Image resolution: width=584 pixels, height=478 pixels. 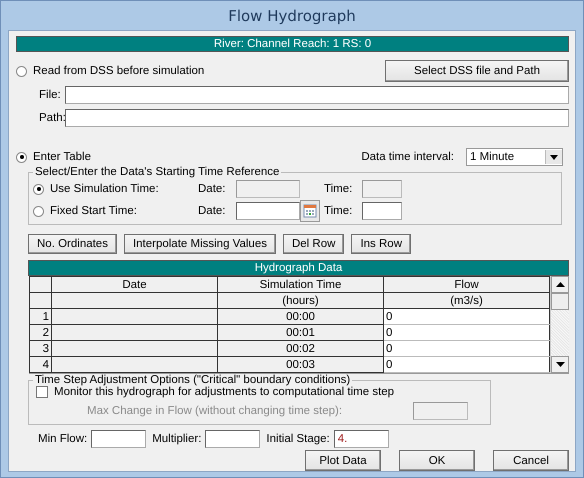 What do you see at coordinates (382, 211) in the screenshot?
I see `time-field` at bounding box center [382, 211].